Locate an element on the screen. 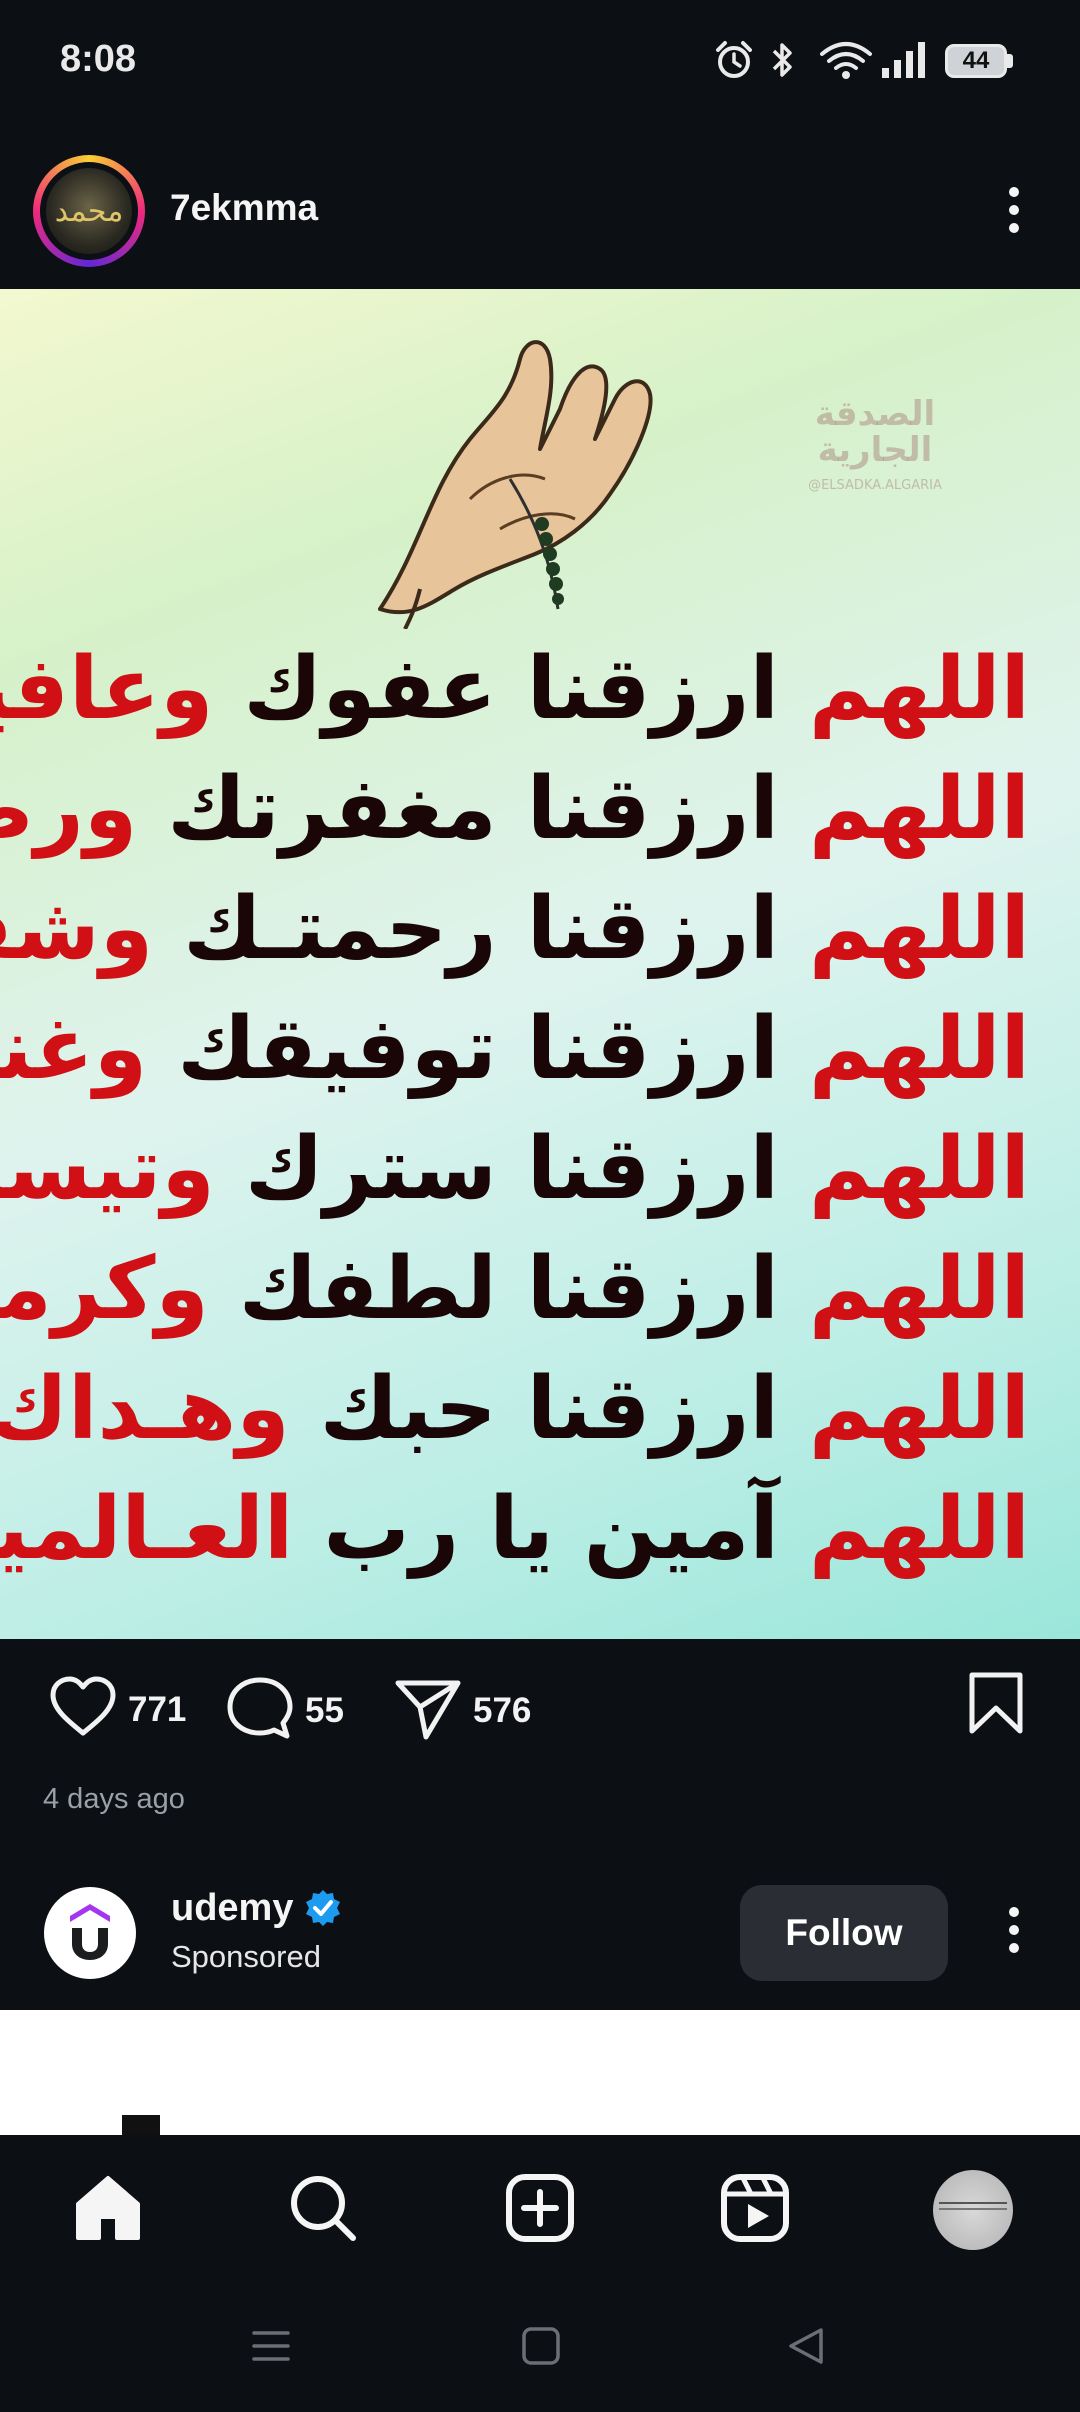  nav-create is located at coordinates (540, 2210).